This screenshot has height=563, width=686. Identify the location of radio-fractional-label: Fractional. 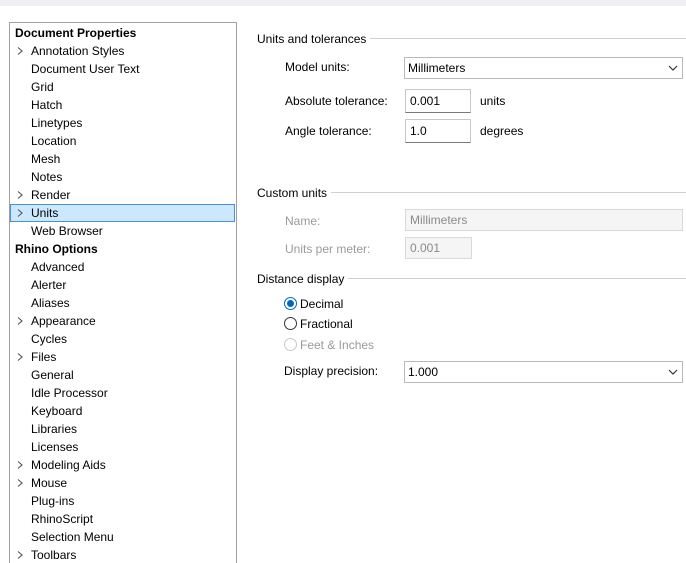
(326, 324).